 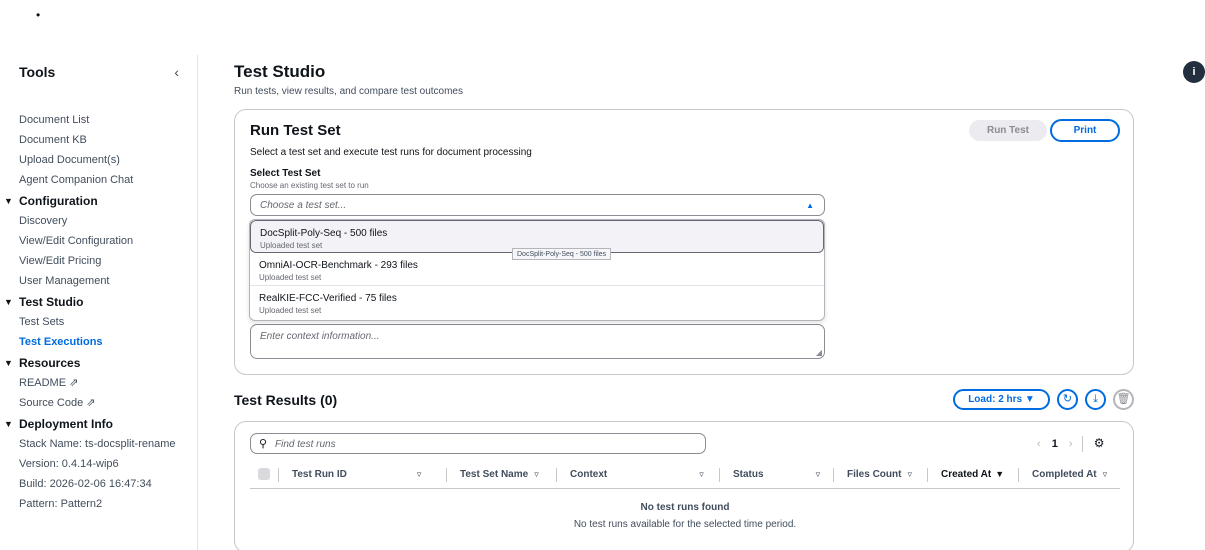 What do you see at coordinates (99, 363) in the screenshot?
I see `sidebar-section-resources: ▼ Resources` at bounding box center [99, 363].